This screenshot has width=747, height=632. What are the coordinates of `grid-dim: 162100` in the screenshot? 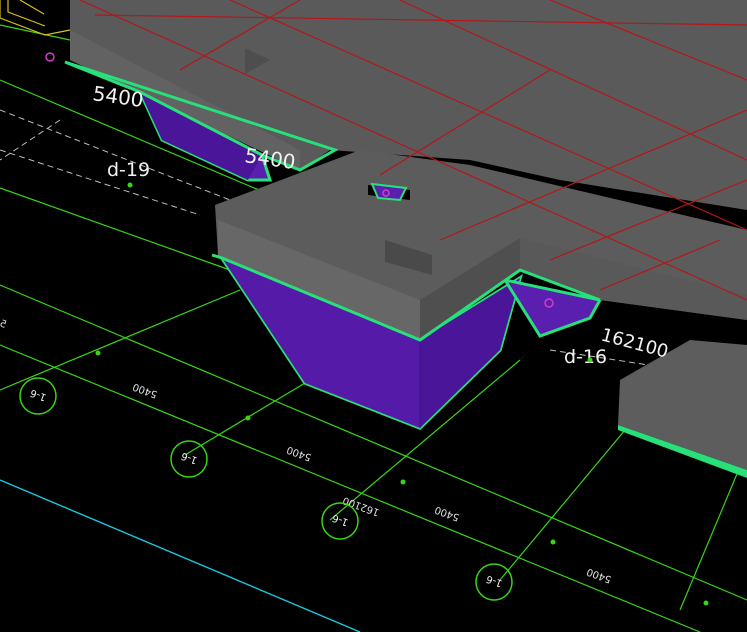 It's located at (361, 505).